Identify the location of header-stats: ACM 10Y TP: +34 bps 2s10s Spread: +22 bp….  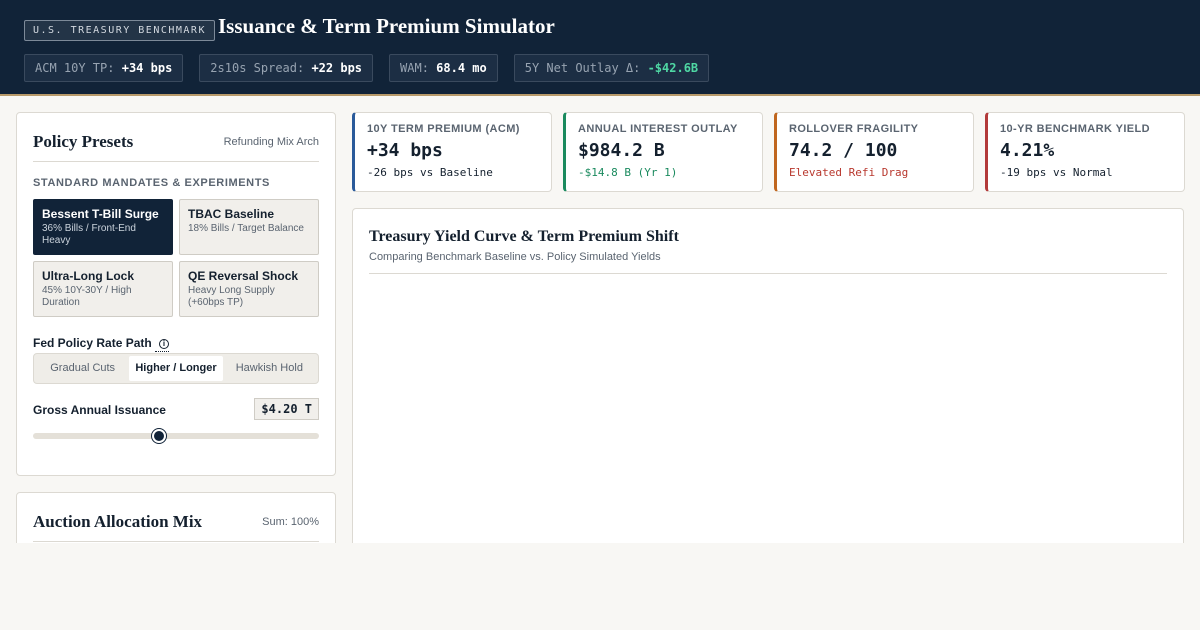
(367, 68).